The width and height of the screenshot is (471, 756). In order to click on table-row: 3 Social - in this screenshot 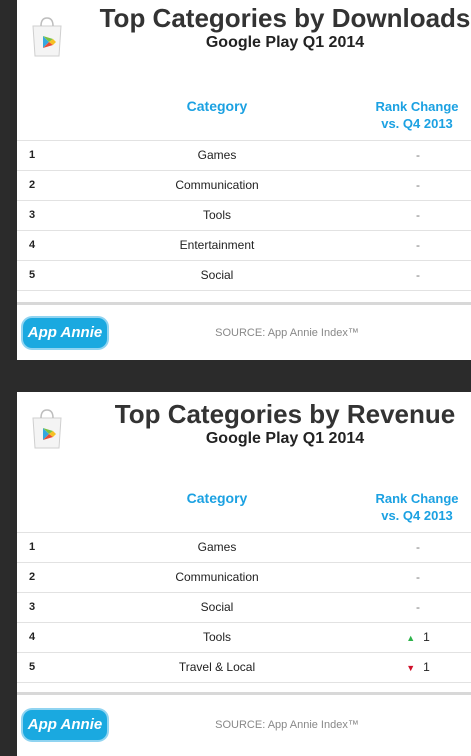, I will do `click(244, 607)`.